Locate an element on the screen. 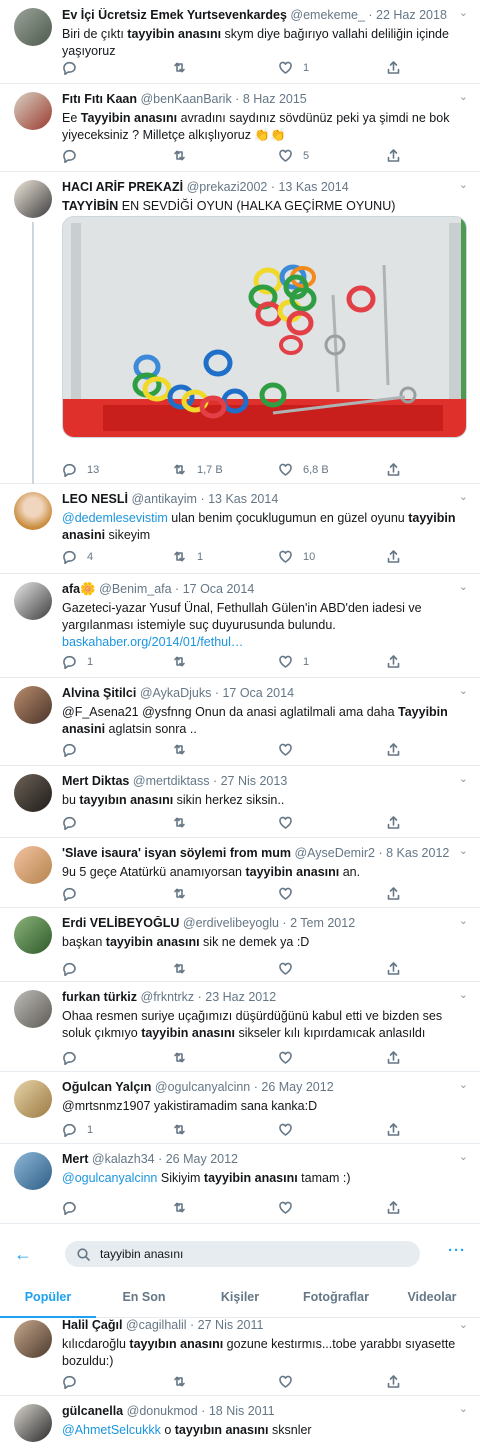  user-name: furkan türkiz is located at coordinates (99, 997).